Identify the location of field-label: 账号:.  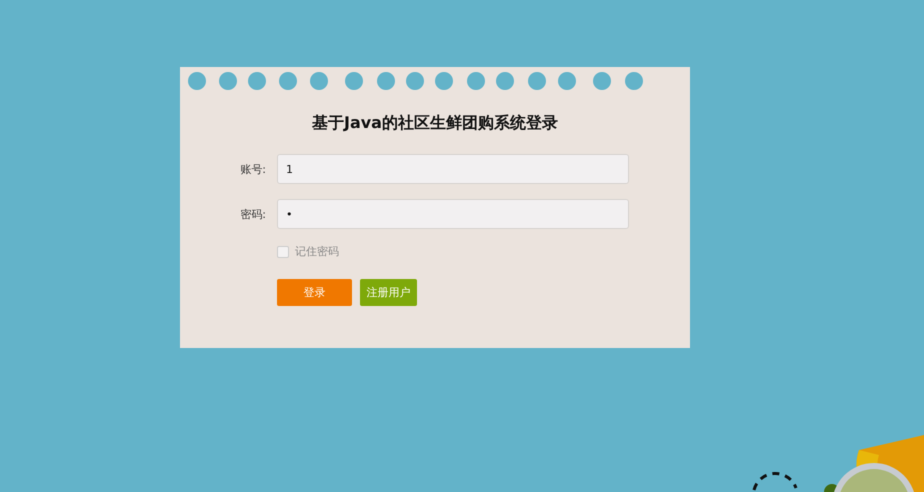
(252, 169).